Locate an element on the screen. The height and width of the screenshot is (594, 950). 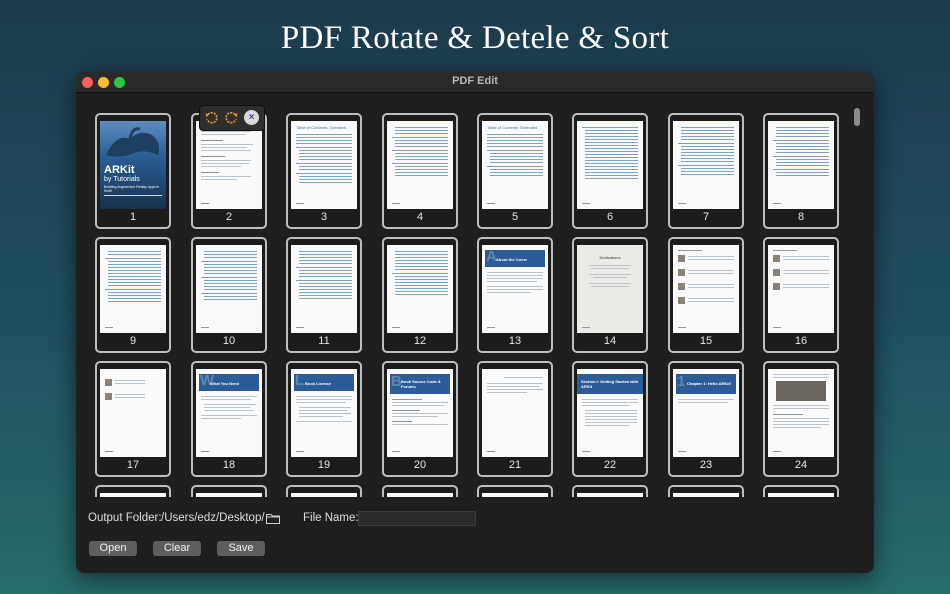
page-thumbnail-10: 10 is located at coordinates (229, 295).